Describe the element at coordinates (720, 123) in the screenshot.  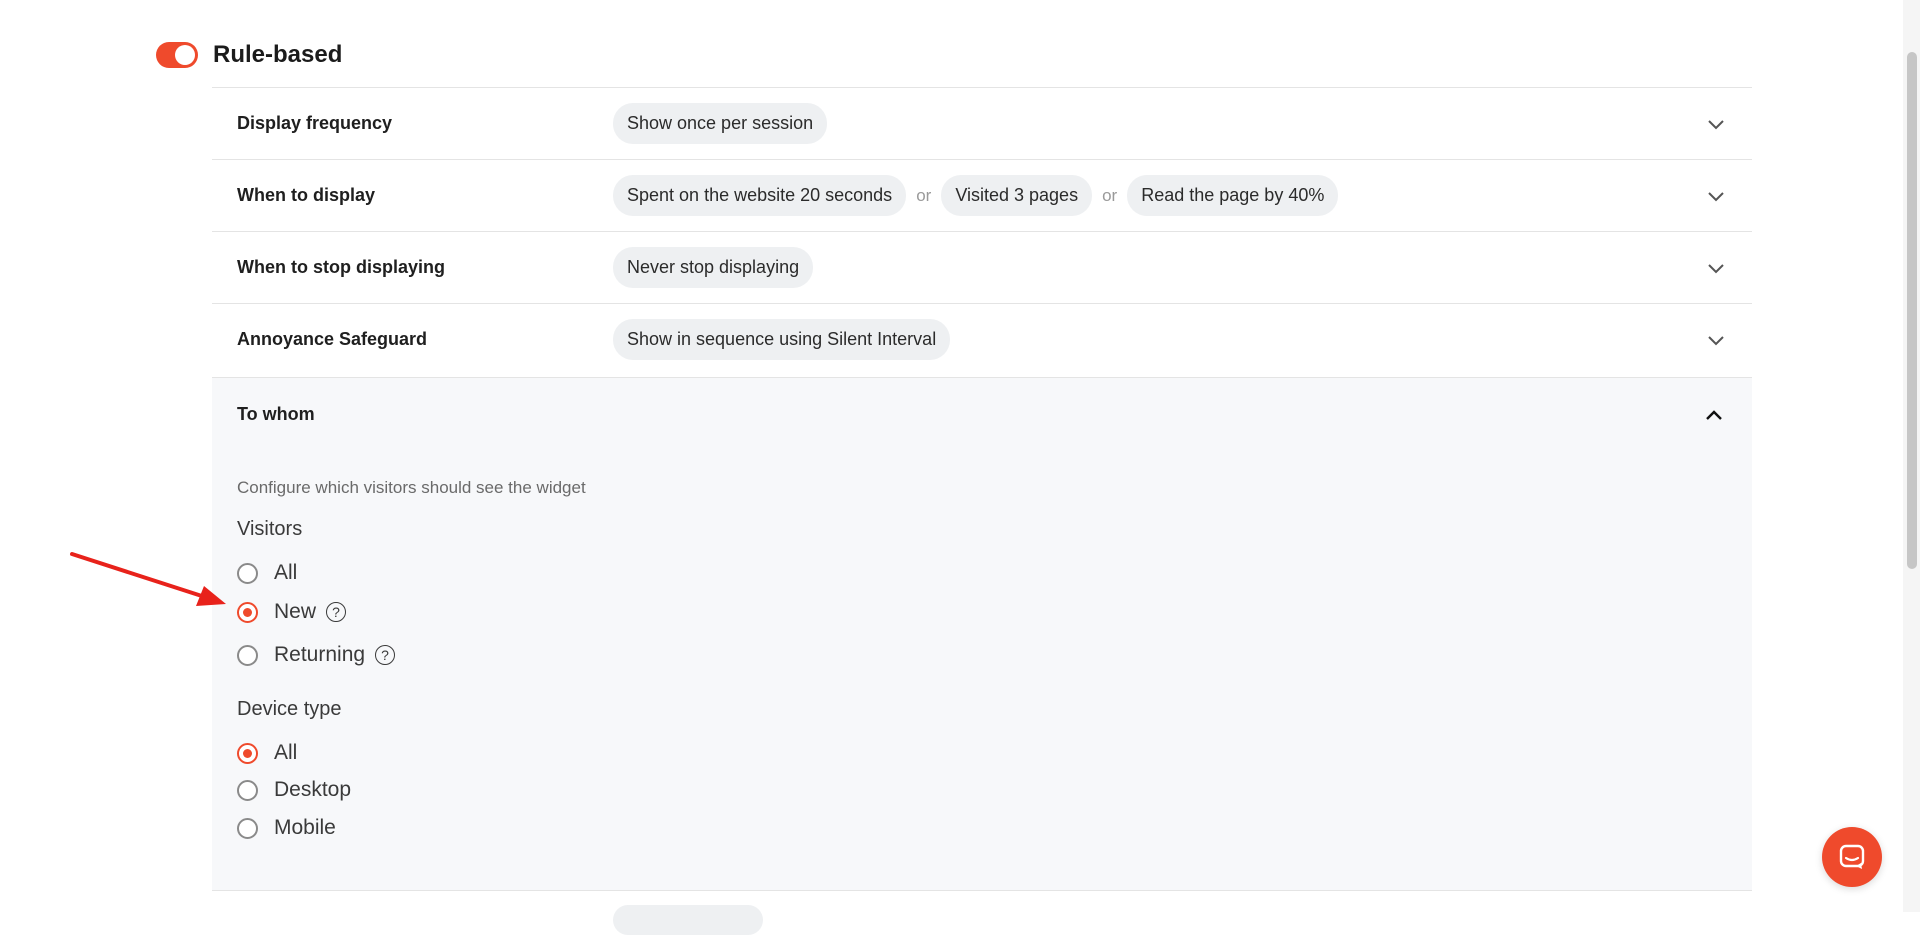
I see `rule-chip: Show once per session` at that location.